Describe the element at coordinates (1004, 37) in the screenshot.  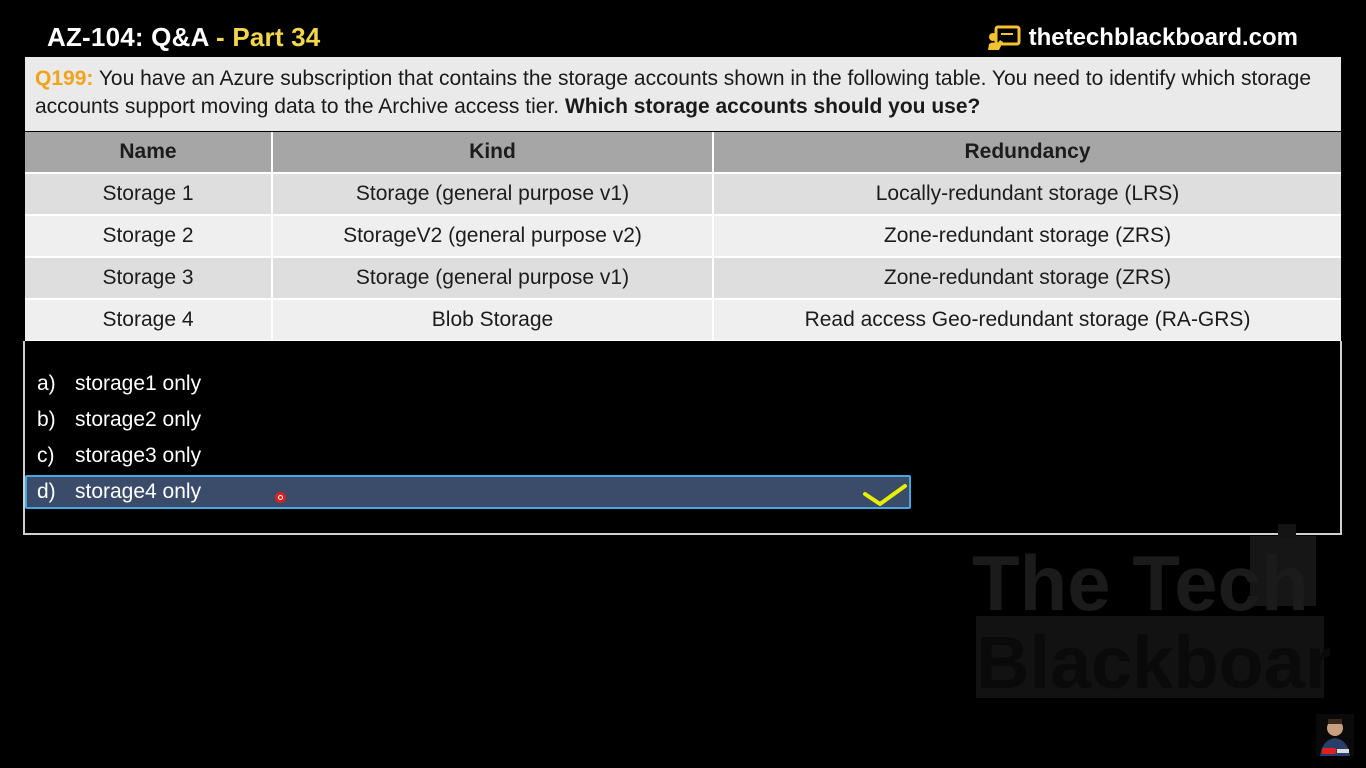
I see `chalkboard-teacher-icon` at that location.